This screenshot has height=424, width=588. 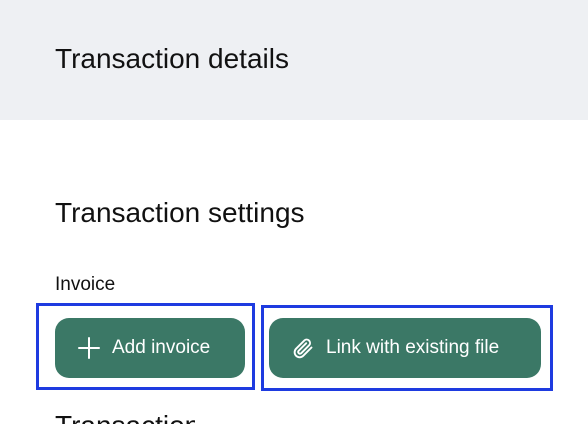 I want to click on next-section-heading: Transaction, so click(x=125, y=416).